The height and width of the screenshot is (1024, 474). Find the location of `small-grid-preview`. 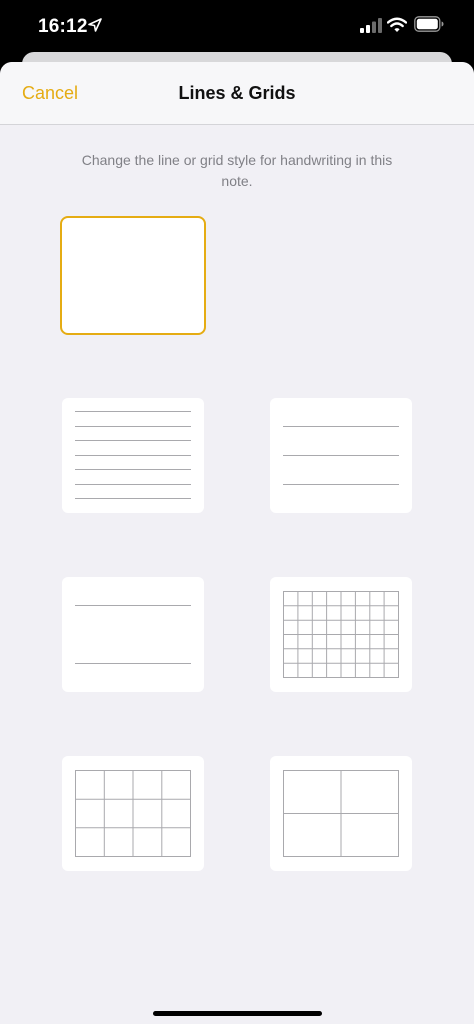

small-grid-preview is located at coordinates (341, 634).